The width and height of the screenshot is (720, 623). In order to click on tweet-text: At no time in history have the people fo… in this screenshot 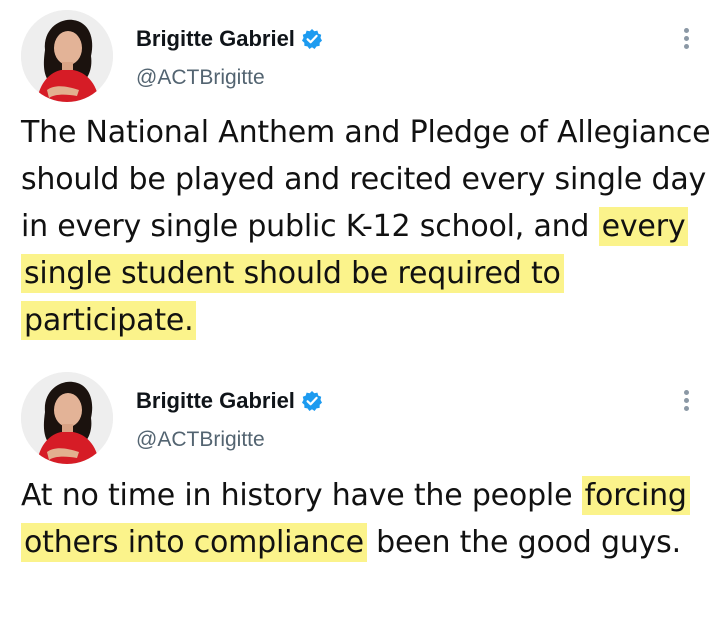, I will do `click(366, 519)`.